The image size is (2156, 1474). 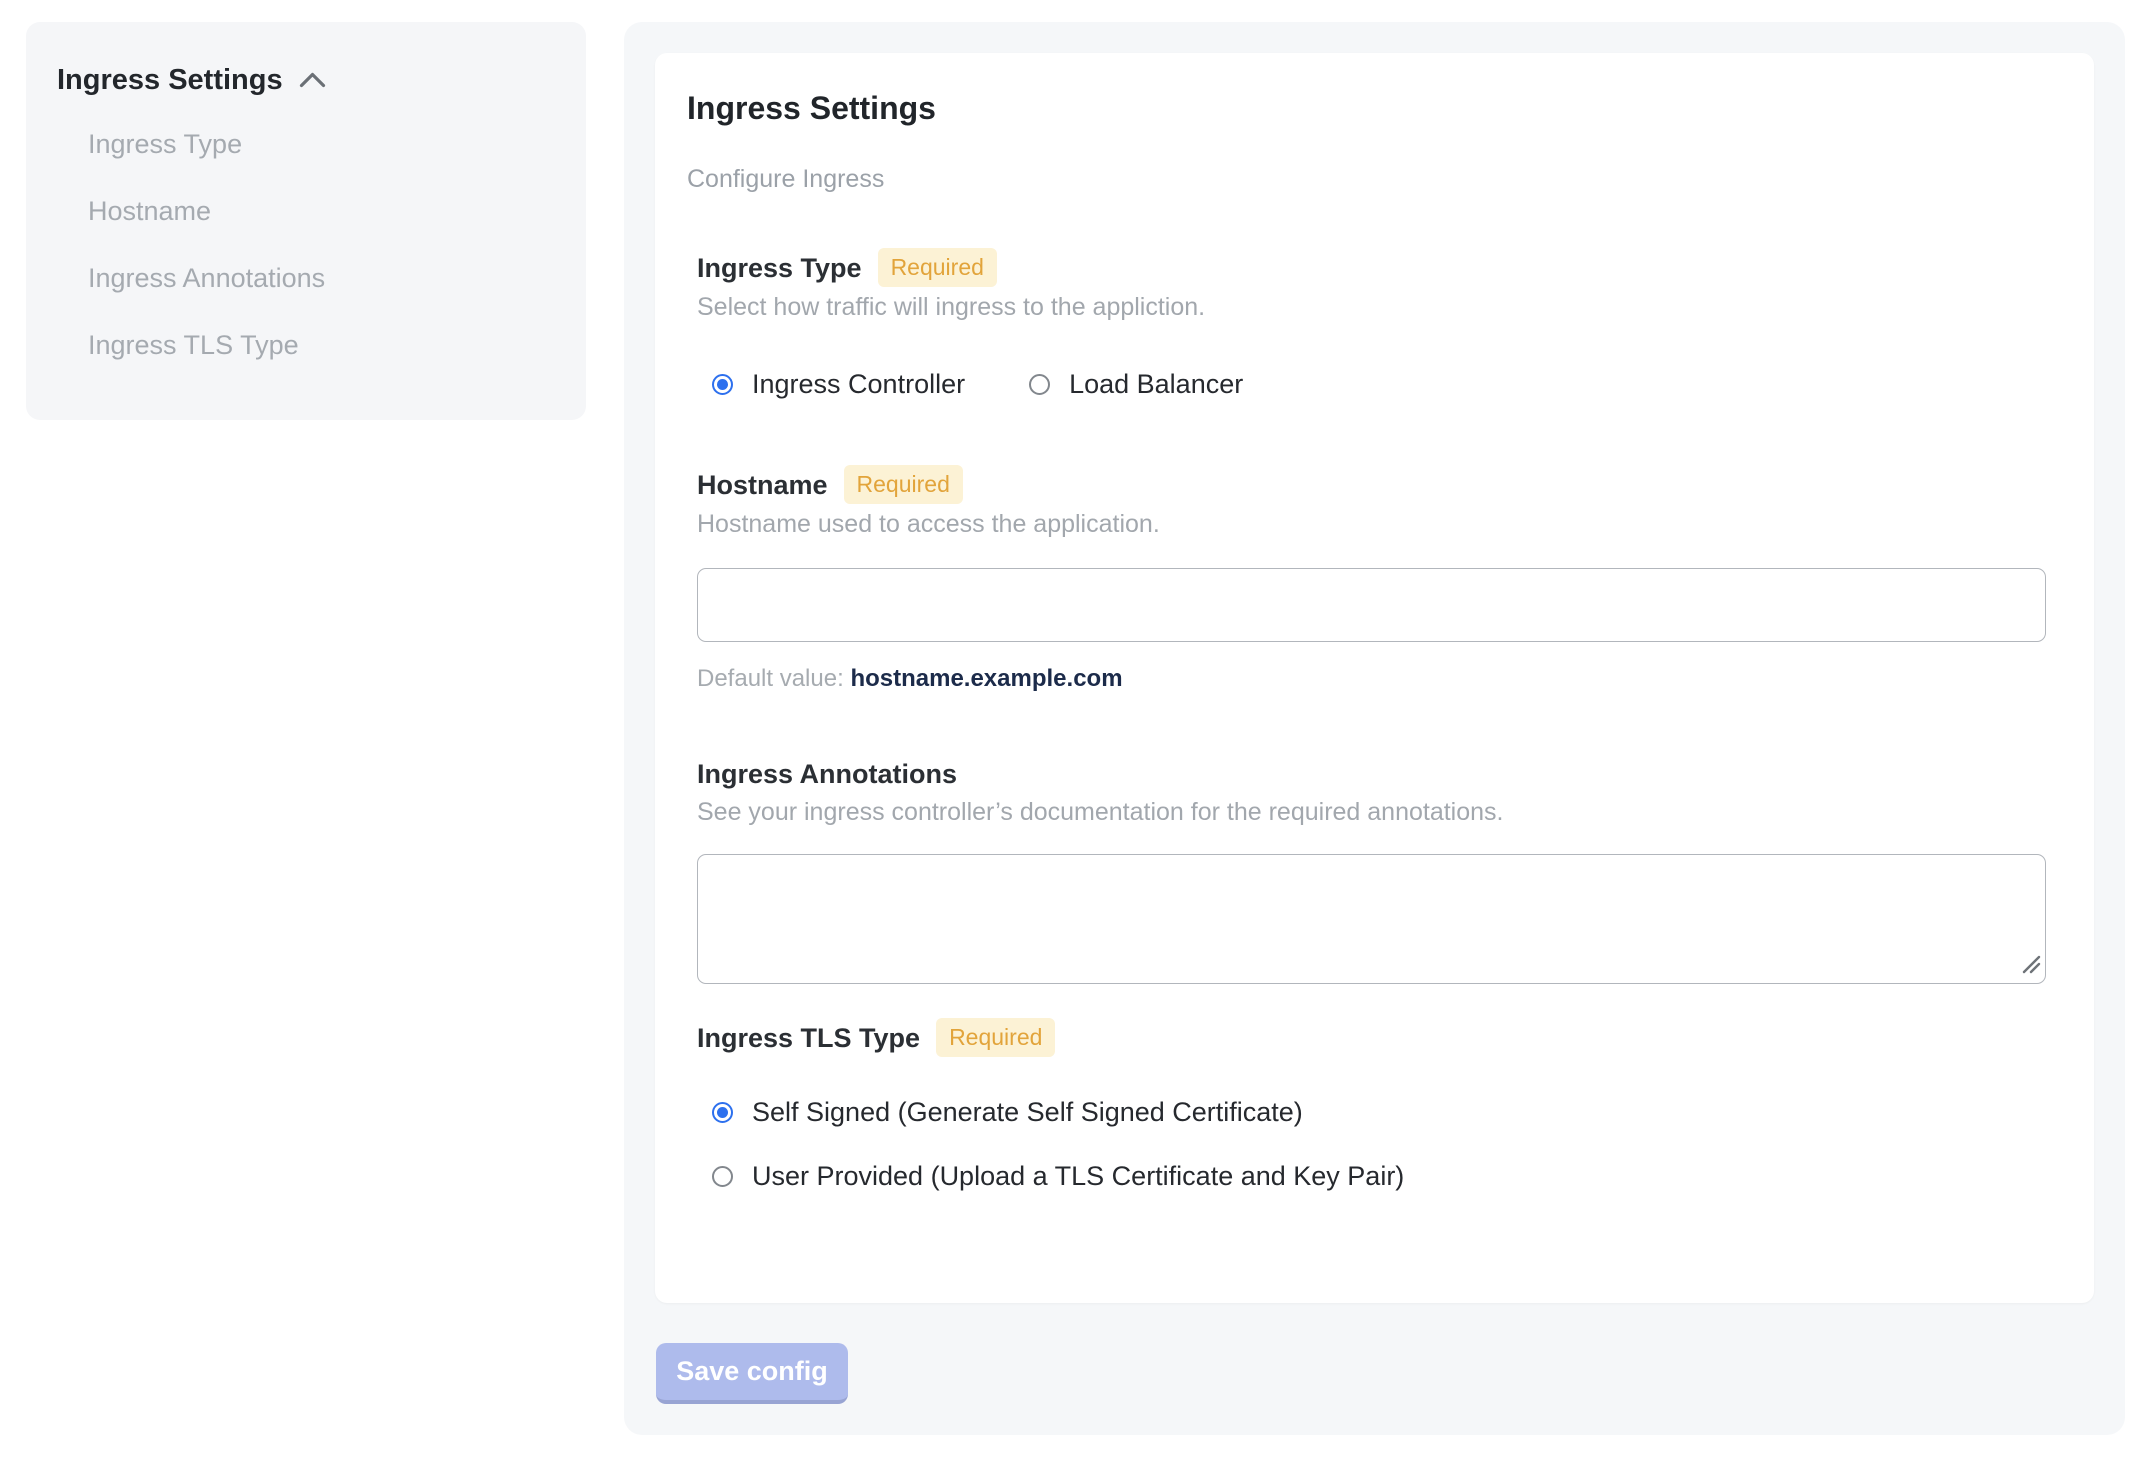 I want to click on radio-label-load-balancer: Load Balancer, so click(x=1156, y=384).